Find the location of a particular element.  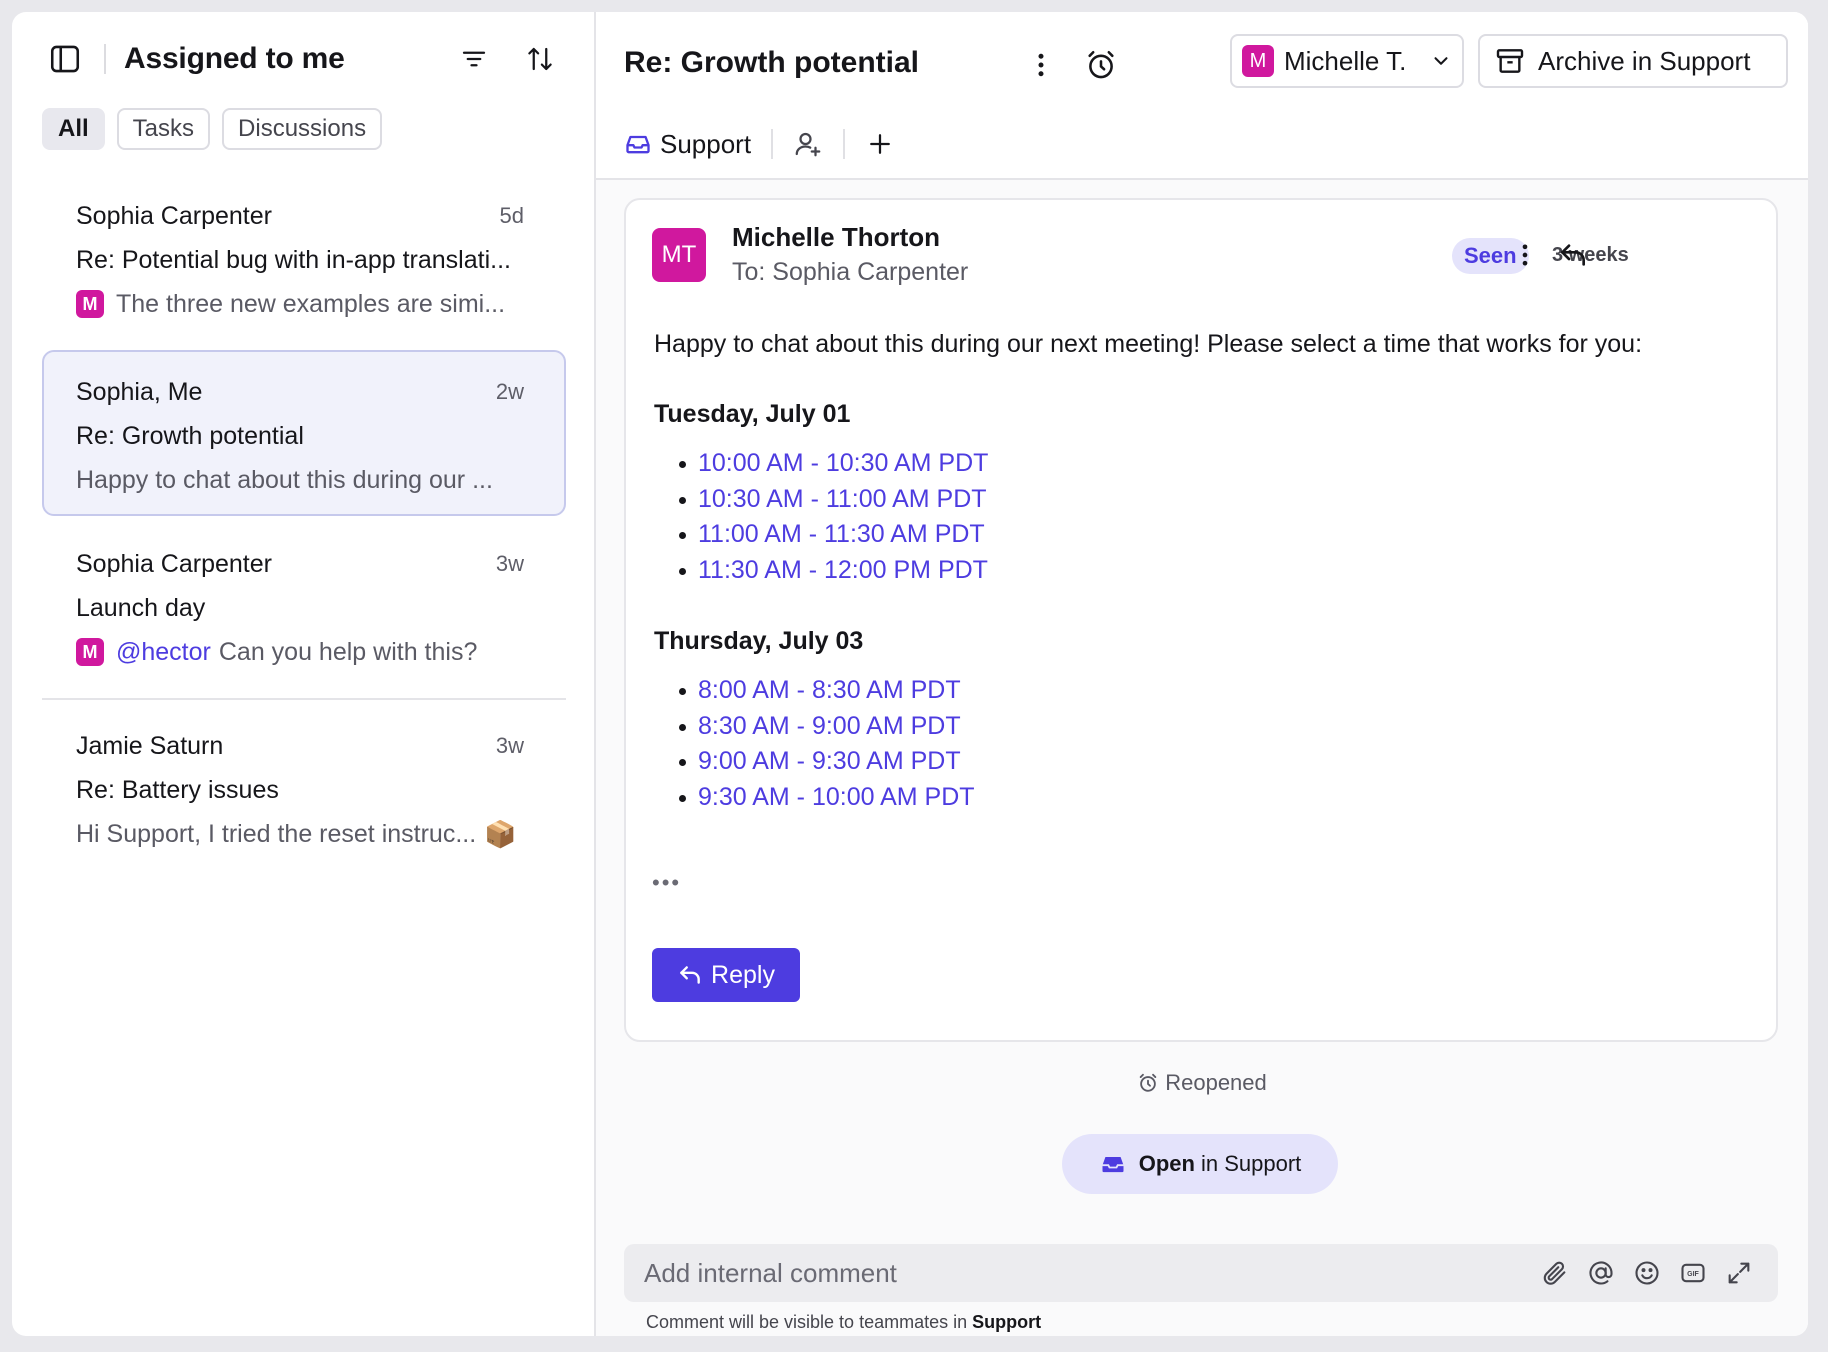

gif-icon: GIF is located at coordinates (1693, 1273).